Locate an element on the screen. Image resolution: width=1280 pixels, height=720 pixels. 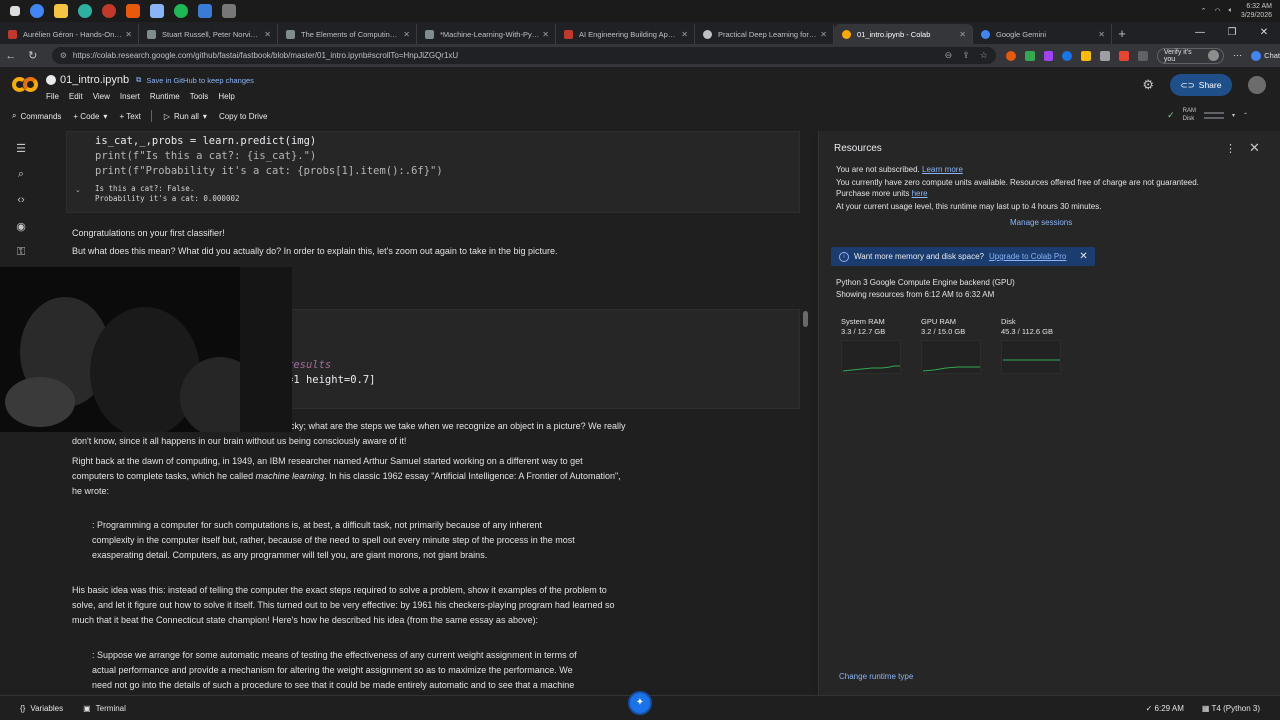
bookmark-star-icon: ☆ is located at coordinates (984, 55).